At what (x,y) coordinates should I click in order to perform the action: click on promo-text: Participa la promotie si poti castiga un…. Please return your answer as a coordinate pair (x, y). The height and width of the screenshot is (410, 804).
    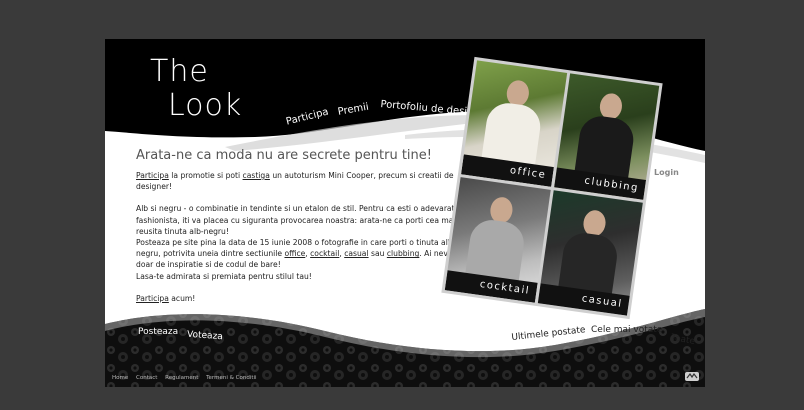
    Looking at the image, I should click on (298, 242).